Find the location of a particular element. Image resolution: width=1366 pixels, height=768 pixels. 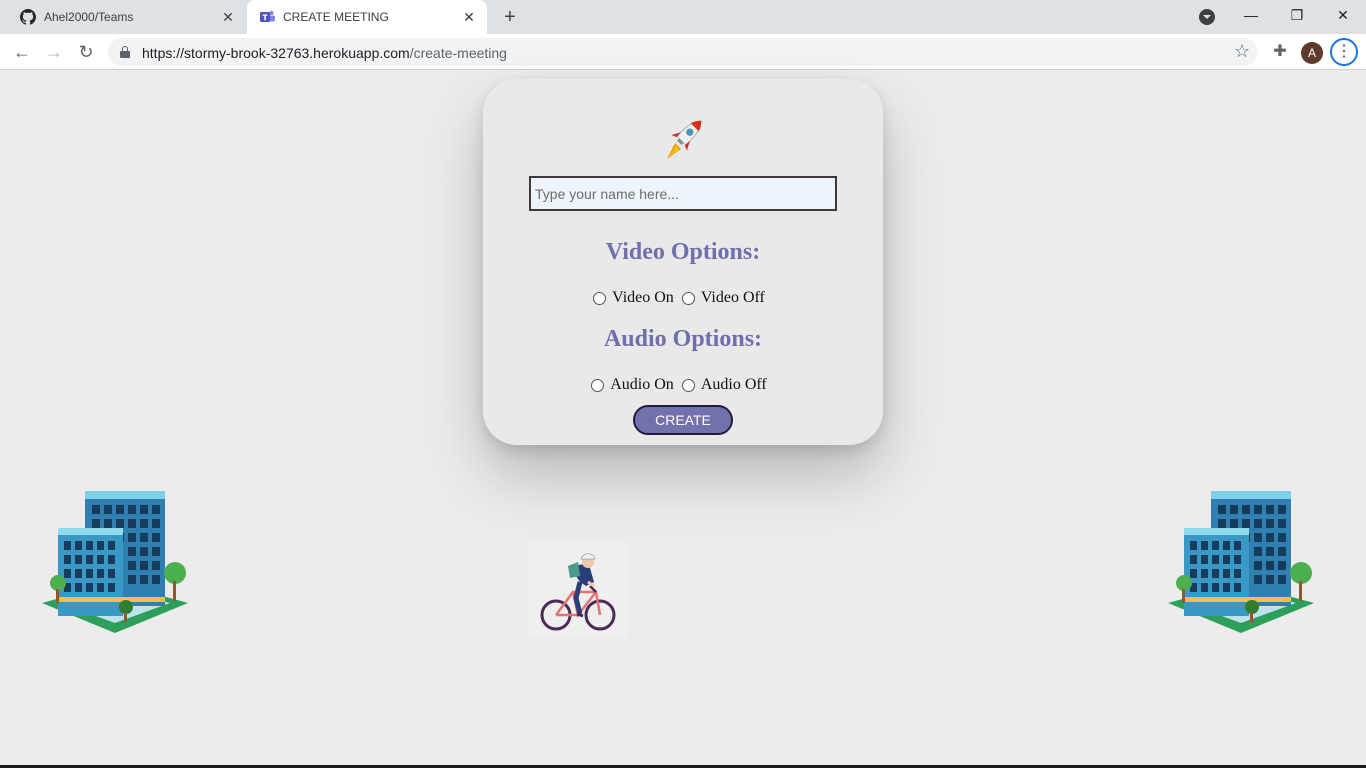

video-options-heading: Video Options: is located at coordinates (683, 252).